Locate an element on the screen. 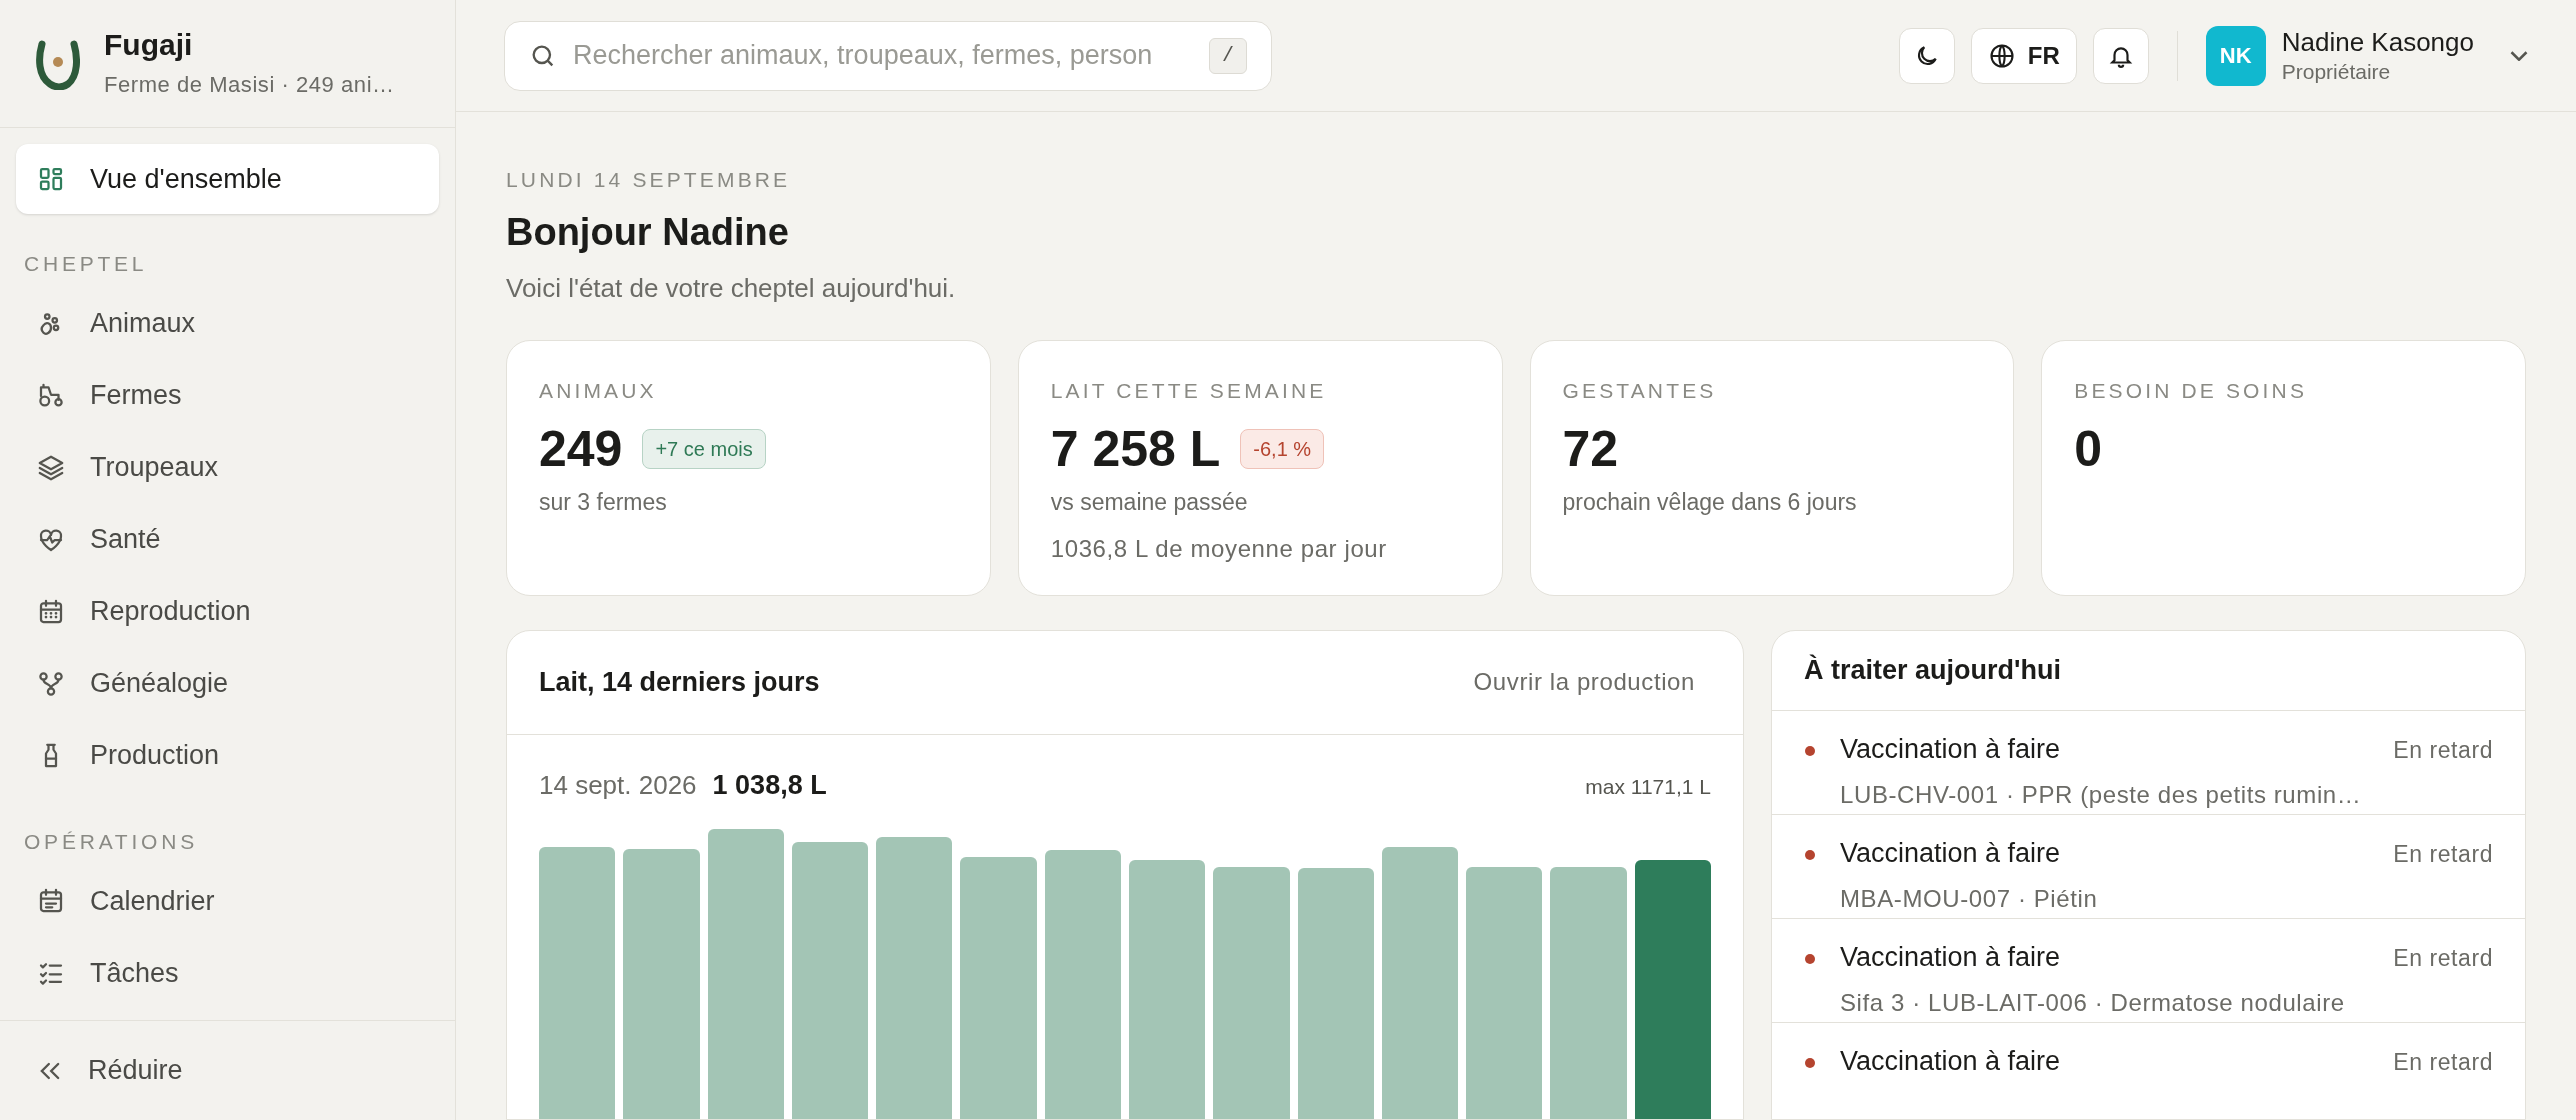 This screenshot has height=1120, width=2576. search-bar: Rechercher animaux, troupeaux, fermes, person / is located at coordinates (888, 55).